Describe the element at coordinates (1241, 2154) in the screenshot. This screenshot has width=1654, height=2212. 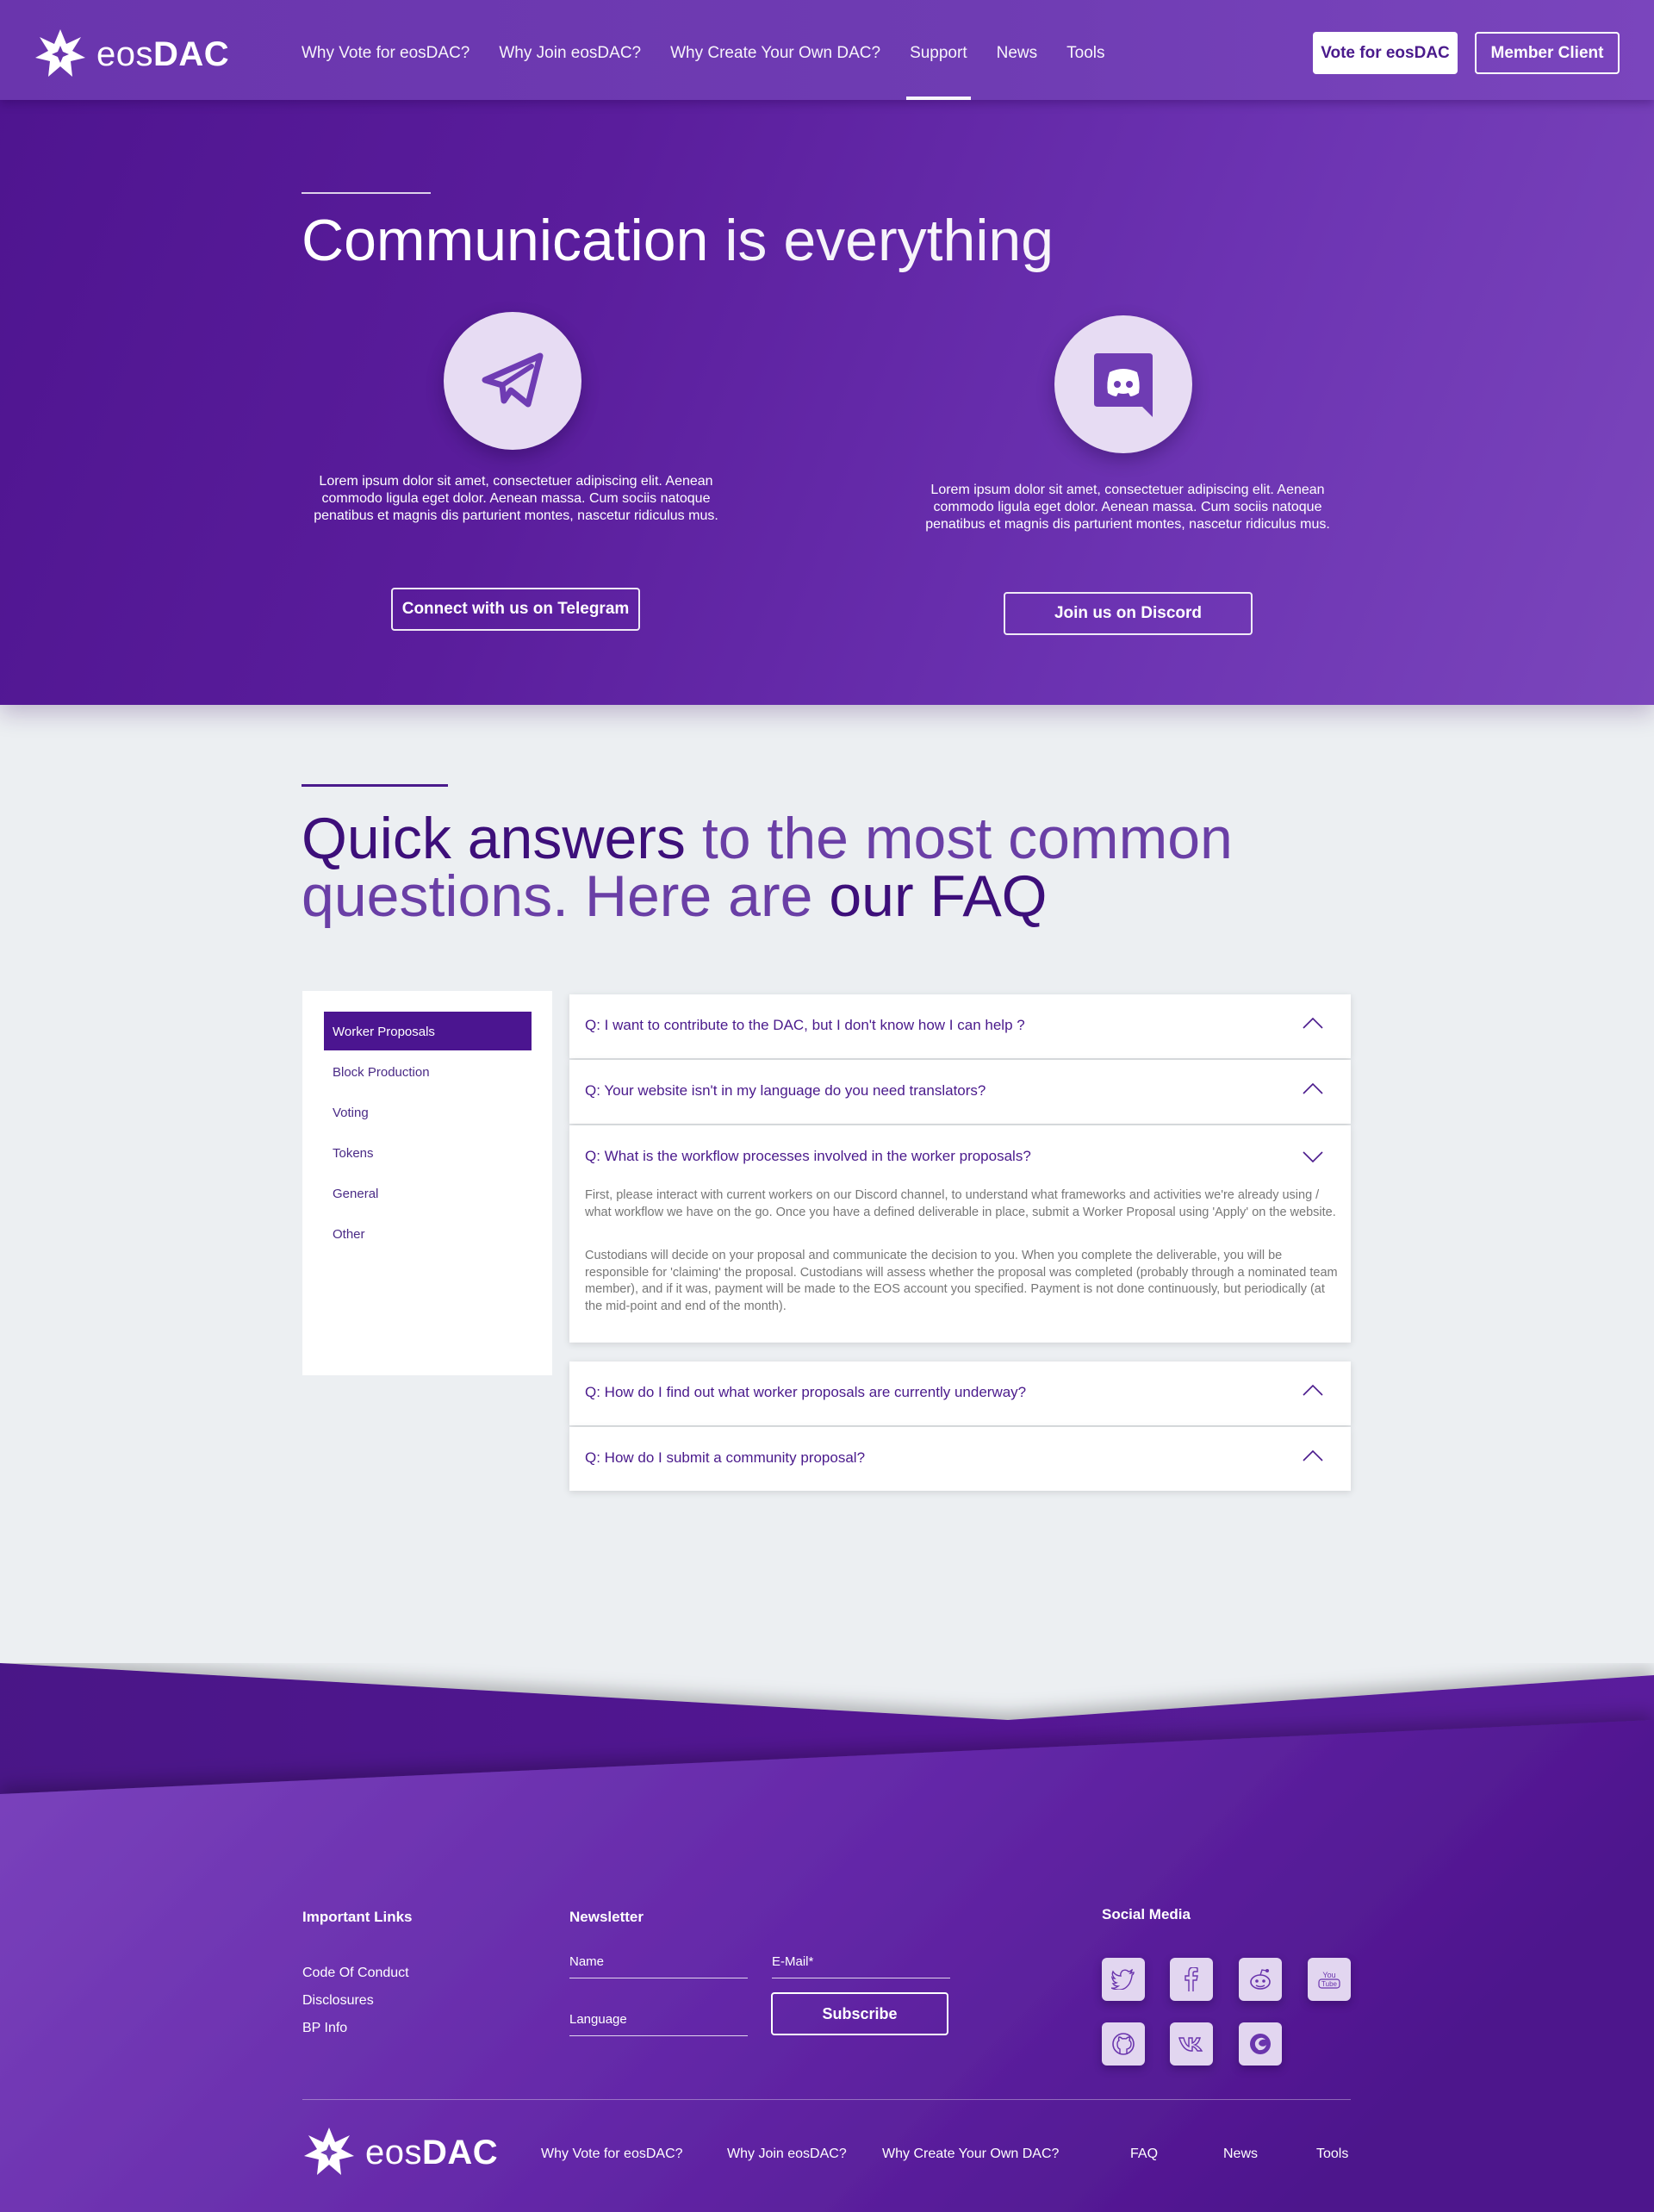
I see `footer-nav-news: News` at that location.